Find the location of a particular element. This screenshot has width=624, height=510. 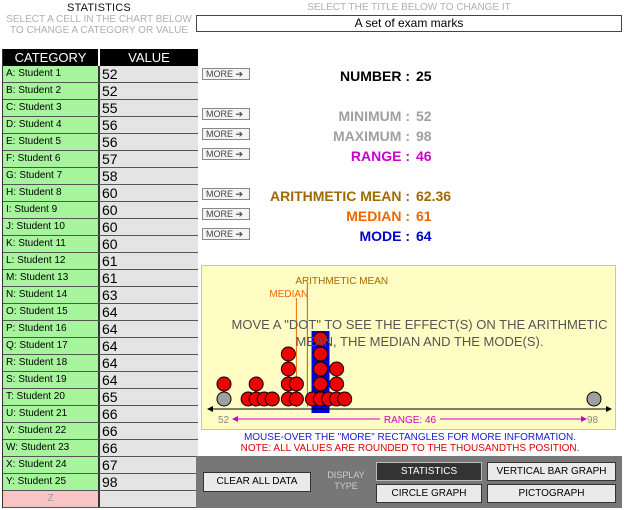

category-cell: M: Student 13 is located at coordinates (51, 278).